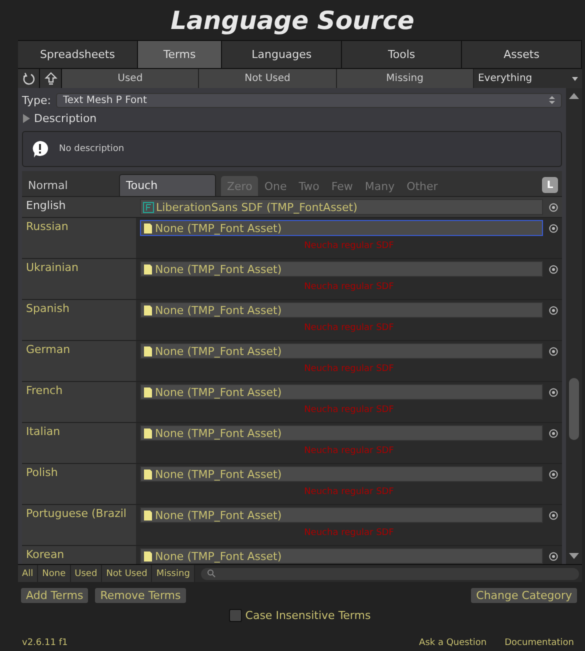  What do you see at coordinates (40, 149) in the screenshot?
I see `info-icon` at bounding box center [40, 149].